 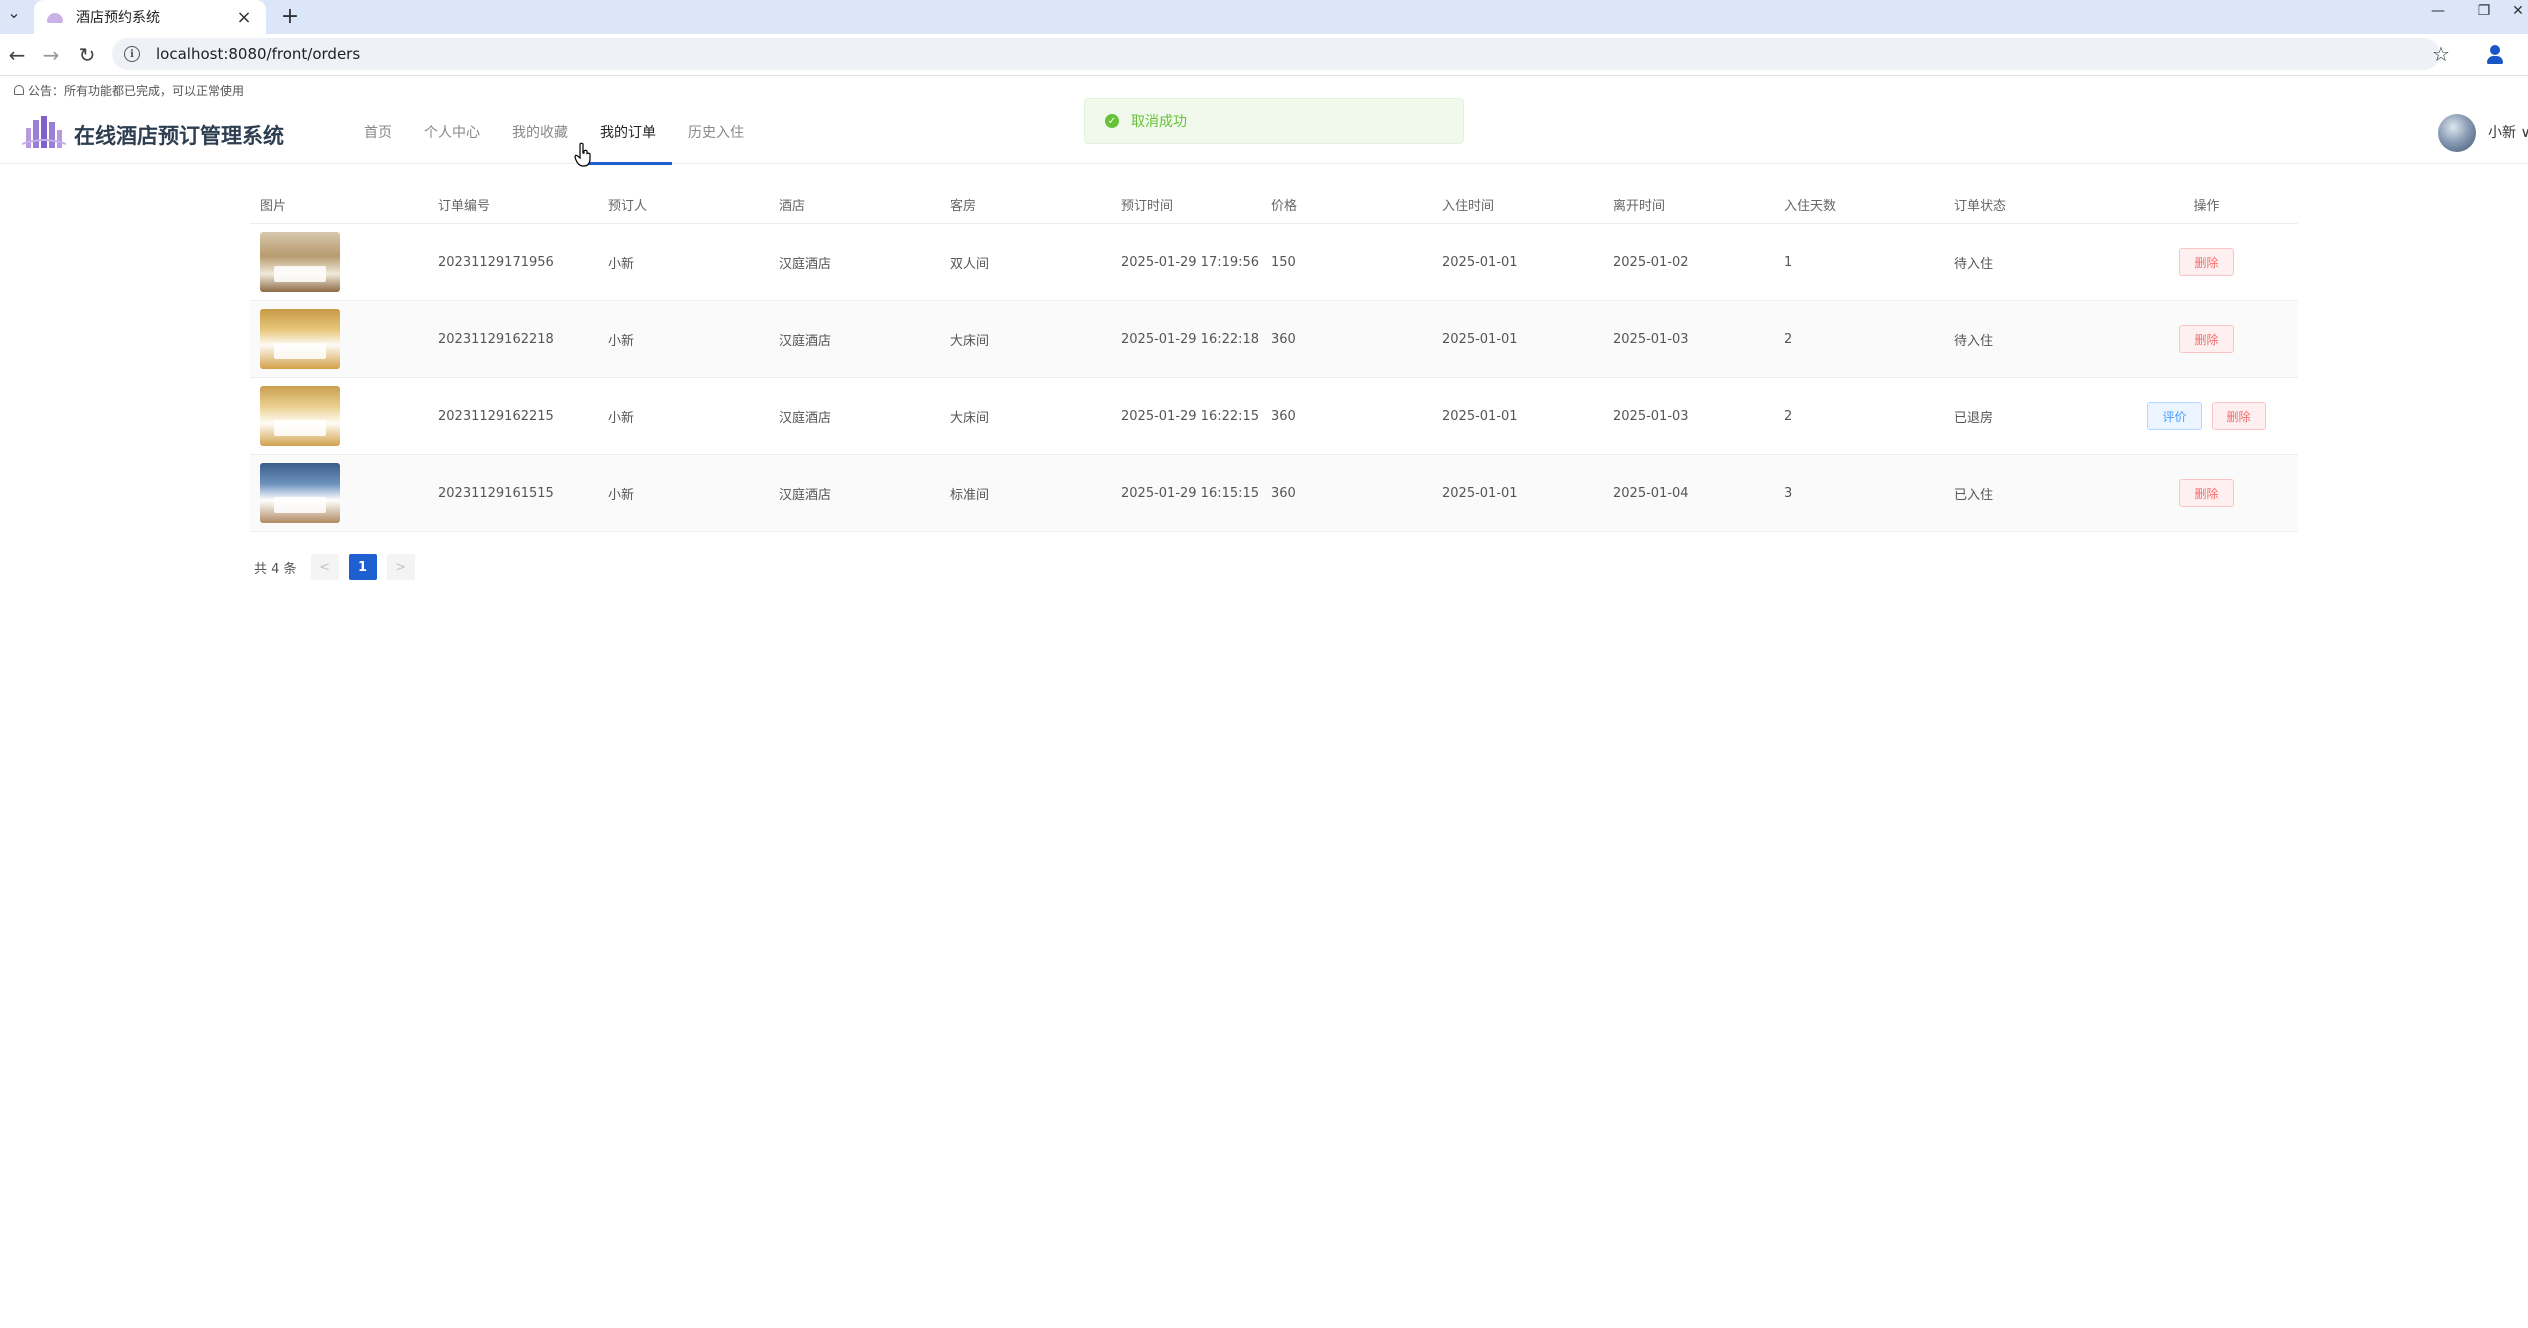 I want to click on order-no: 20231129161515, so click(x=496, y=493).